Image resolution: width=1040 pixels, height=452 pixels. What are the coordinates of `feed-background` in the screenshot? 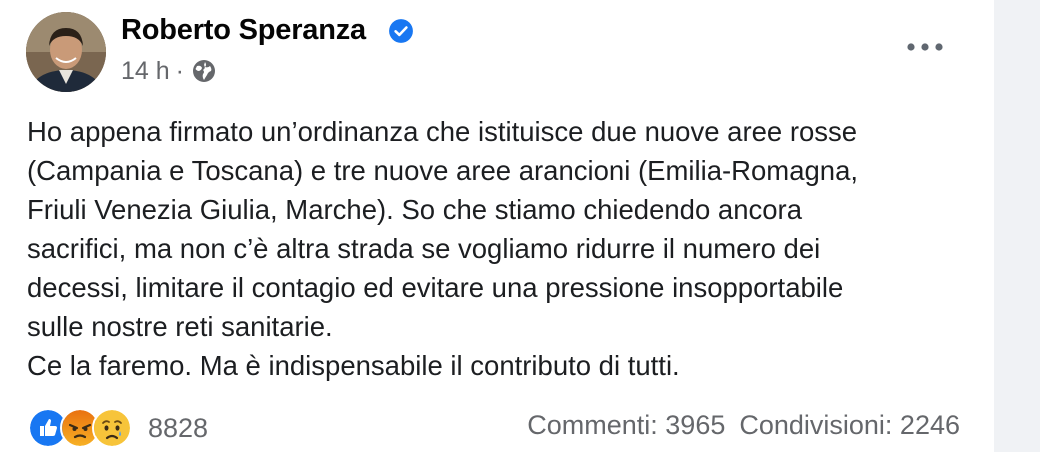 It's located at (1017, 226).